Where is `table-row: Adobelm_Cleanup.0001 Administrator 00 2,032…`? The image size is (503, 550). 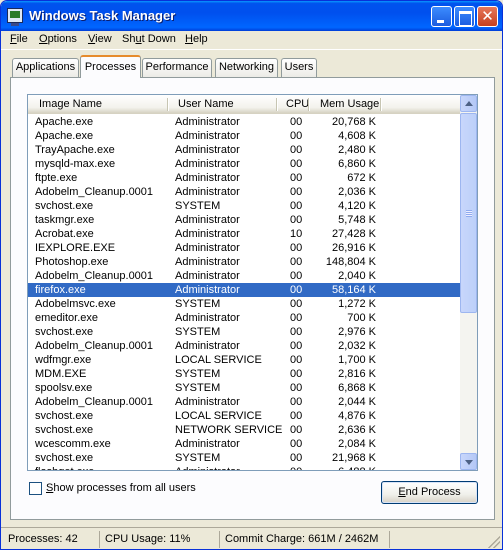 table-row: Adobelm_Cleanup.0001 Administrator 00 2,032… is located at coordinates (244, 346).